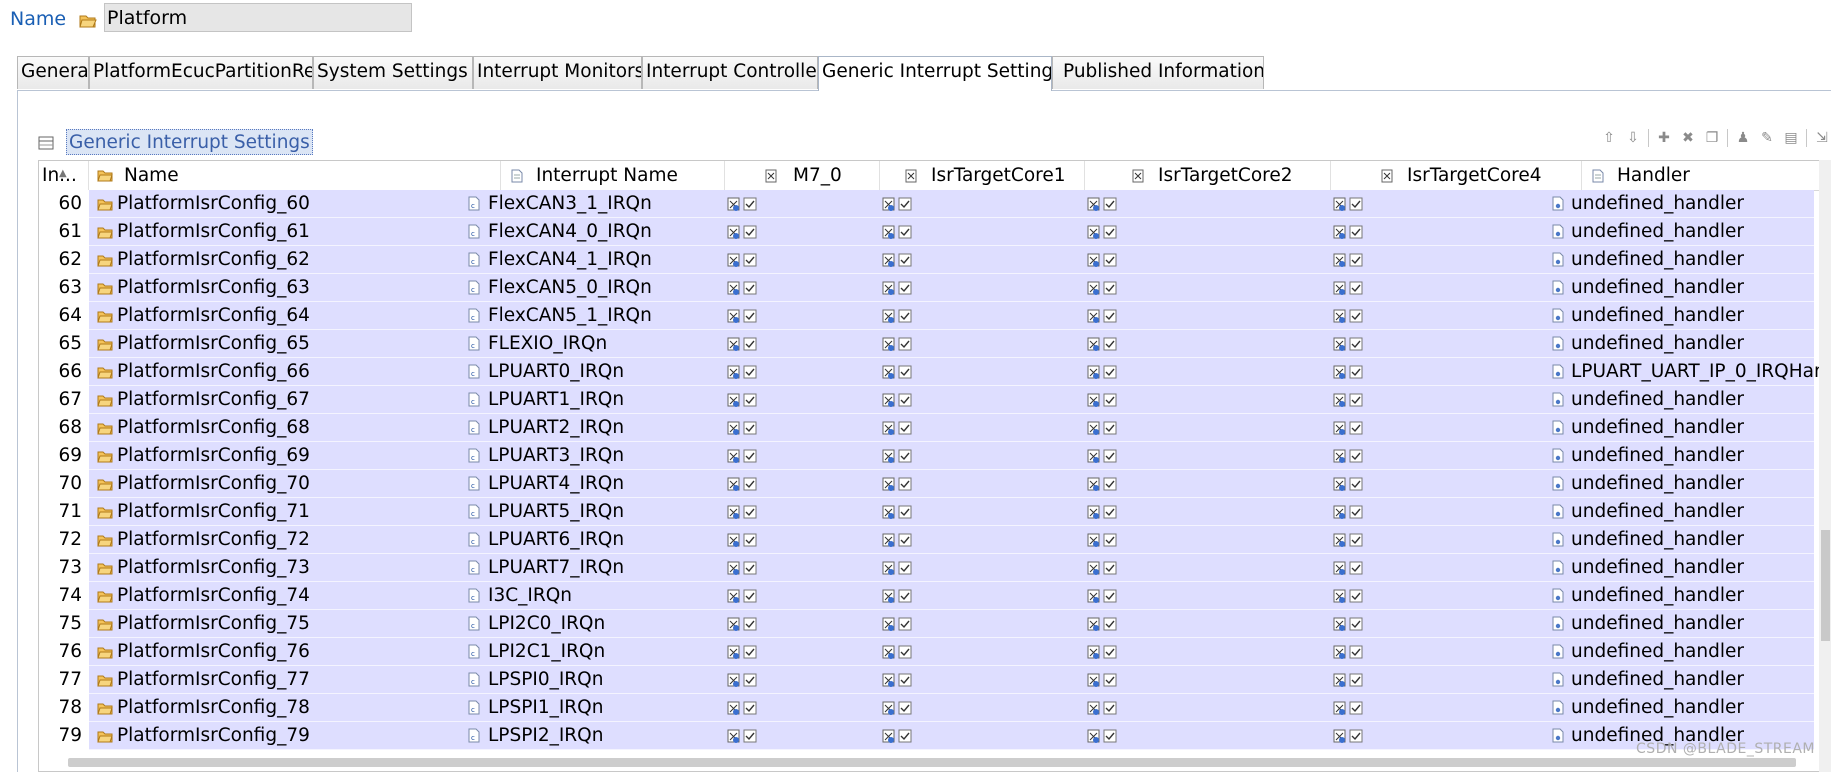 This screenshot has height=772, width=1831. What do you see at coordinates (1706, 175) in the screenshot?
I see `column-header-handler: Handler` at bounding box center [1706, 175].